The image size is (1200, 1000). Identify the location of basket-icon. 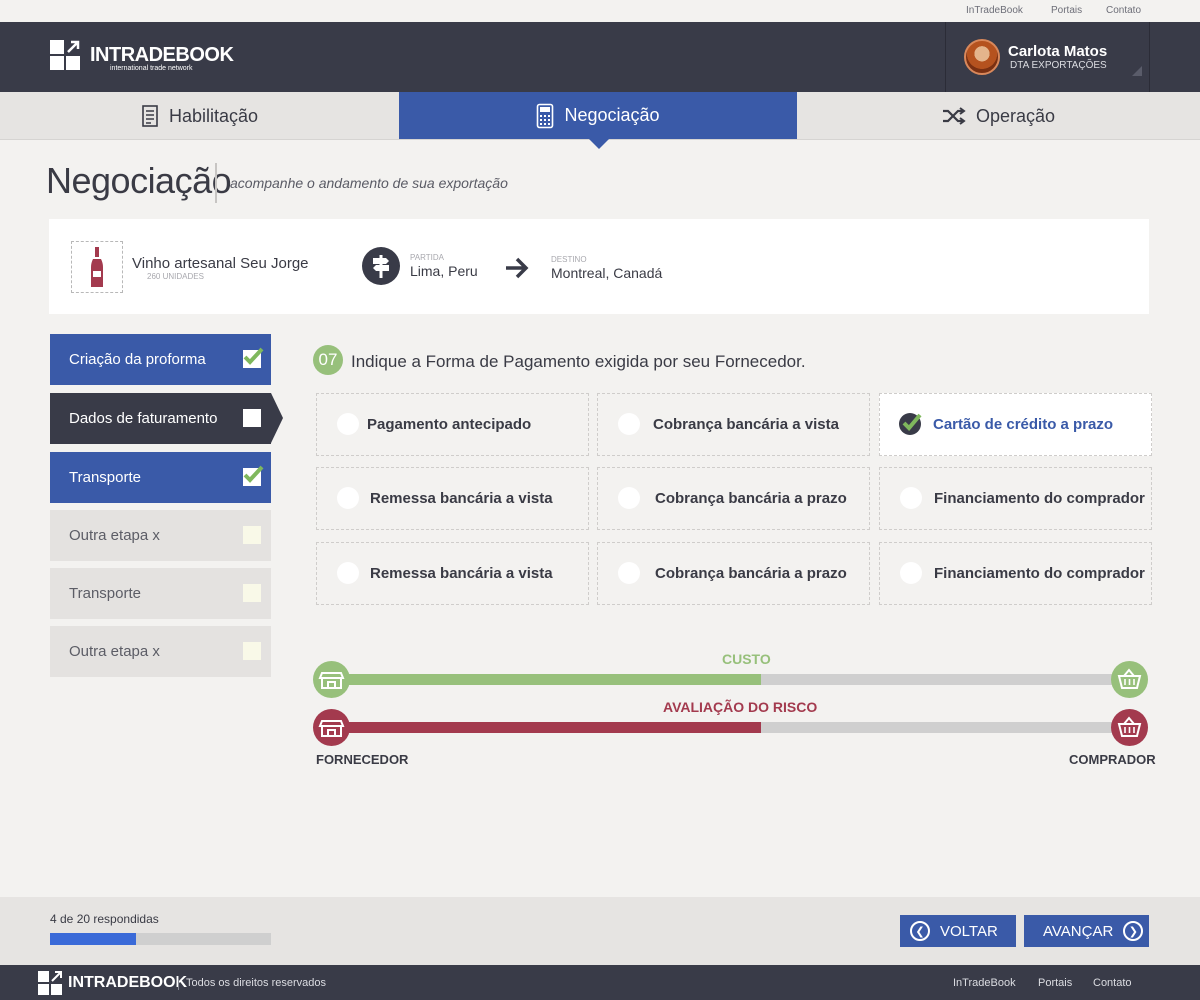
(1129, 679).